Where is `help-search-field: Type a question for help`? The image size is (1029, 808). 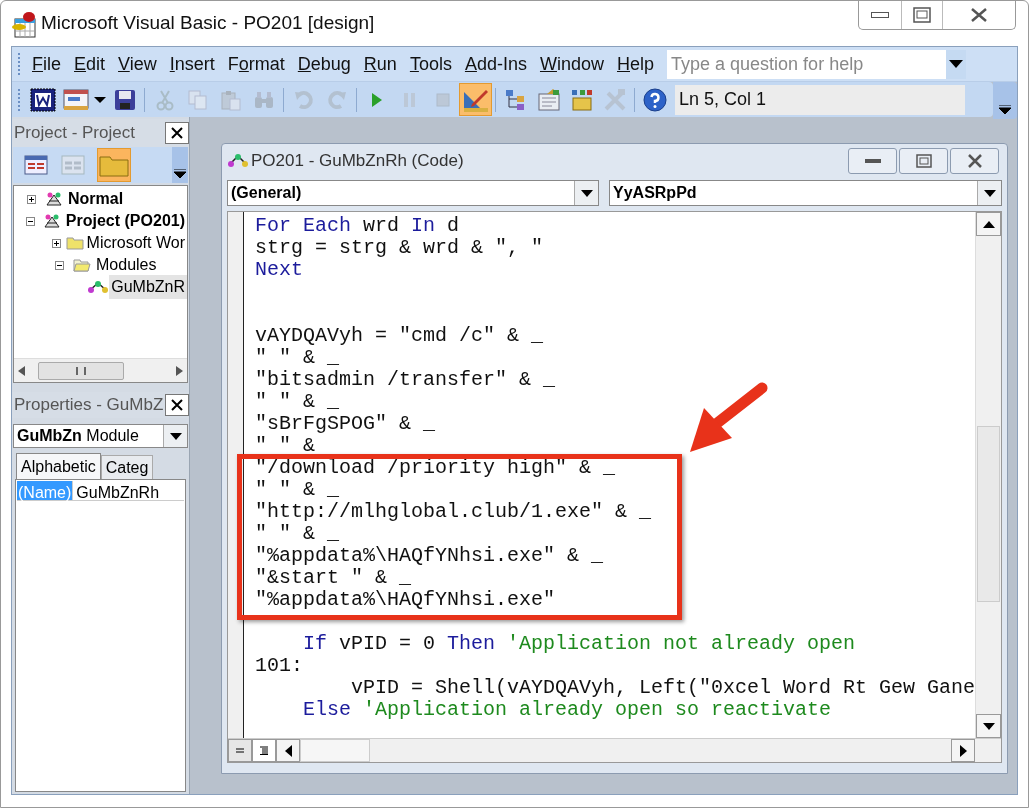 help-search-field: Type a question for help is located at coordinates (817, 64).